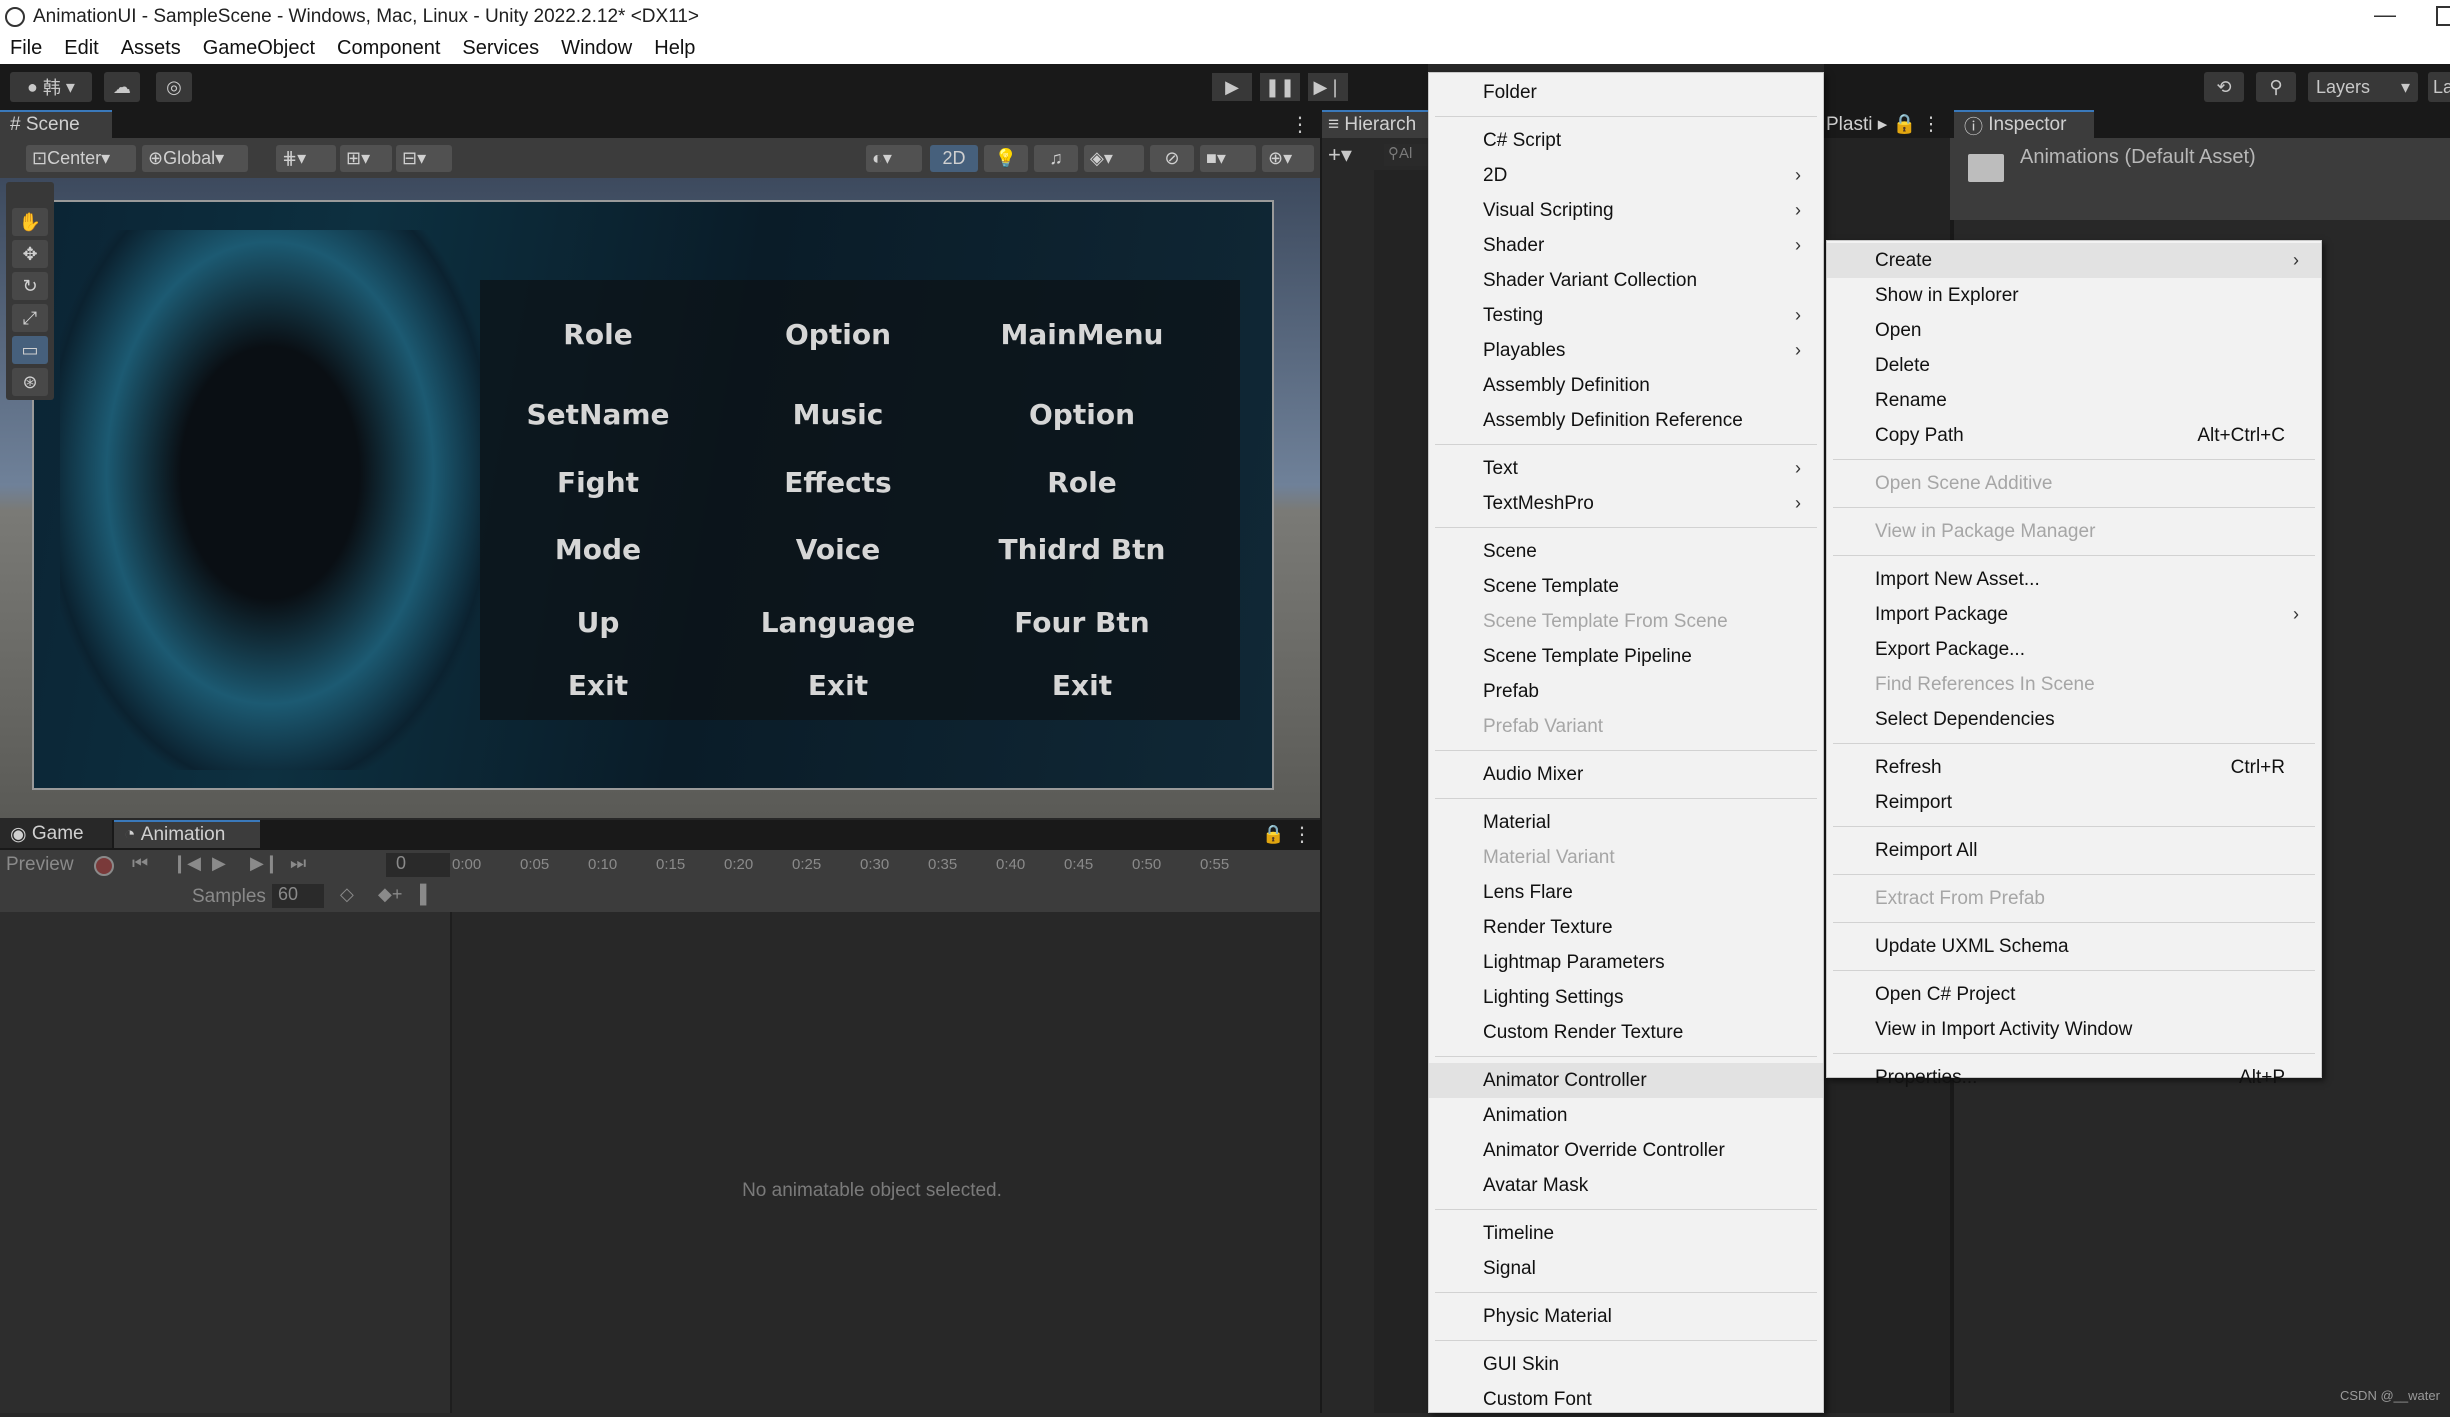 The height and width of the screenshot is (1417, 2450). What do you see at coordinates (2224, 87) in the screenshot?
I see `history-icon: ⟲` at bounding box center [2224, 87].